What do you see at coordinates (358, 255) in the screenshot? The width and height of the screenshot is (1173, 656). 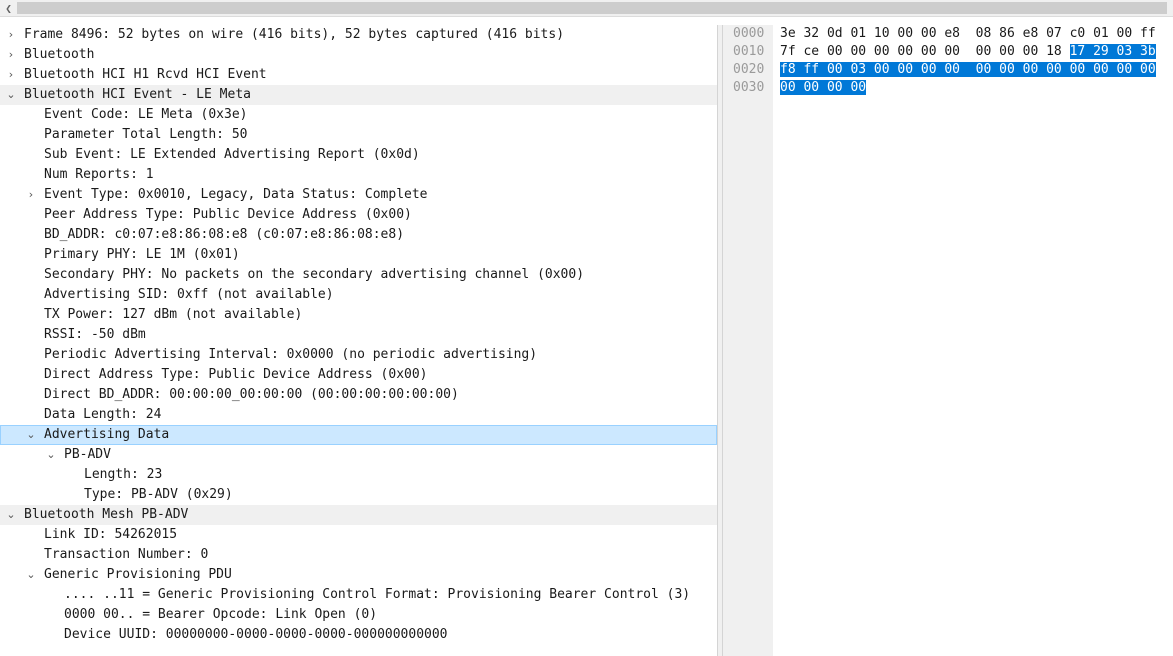 I see `tree-row: Primary PHY: LE 1M (0x01)` at bounding box center [358, 255].